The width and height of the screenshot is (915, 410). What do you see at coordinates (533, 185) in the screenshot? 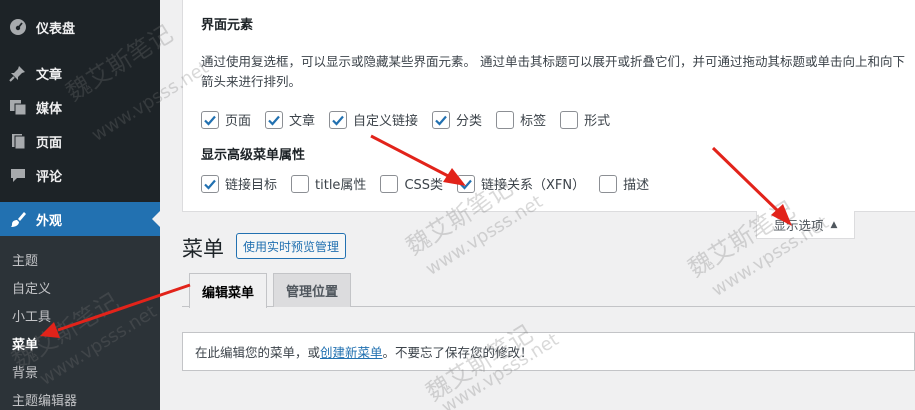
I see `checkbox-label: 链接关系（XFN）` at bounding box center [533, 185].